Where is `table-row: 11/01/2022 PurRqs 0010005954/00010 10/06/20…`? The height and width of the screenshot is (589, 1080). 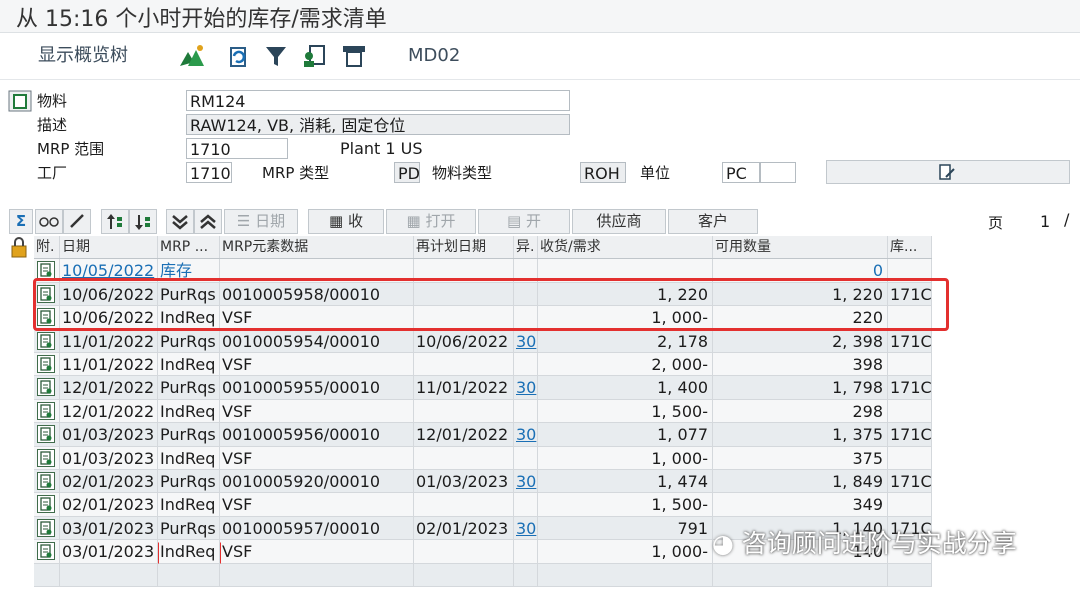 table-row: 11/01/2022 PurRqs 0010005954/00010 10/06/20… is located at coordinates (483, 341).